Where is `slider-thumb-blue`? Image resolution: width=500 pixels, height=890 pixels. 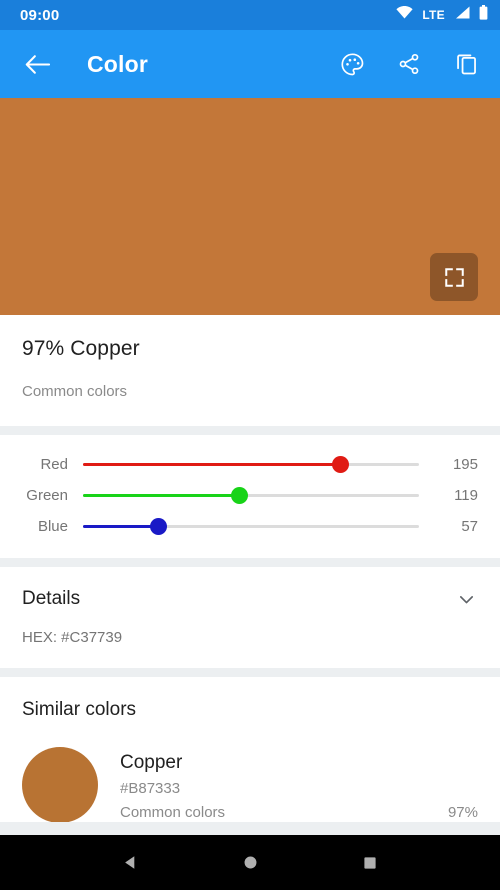
slider-thumb-blue is located at coordinates (158, 526).